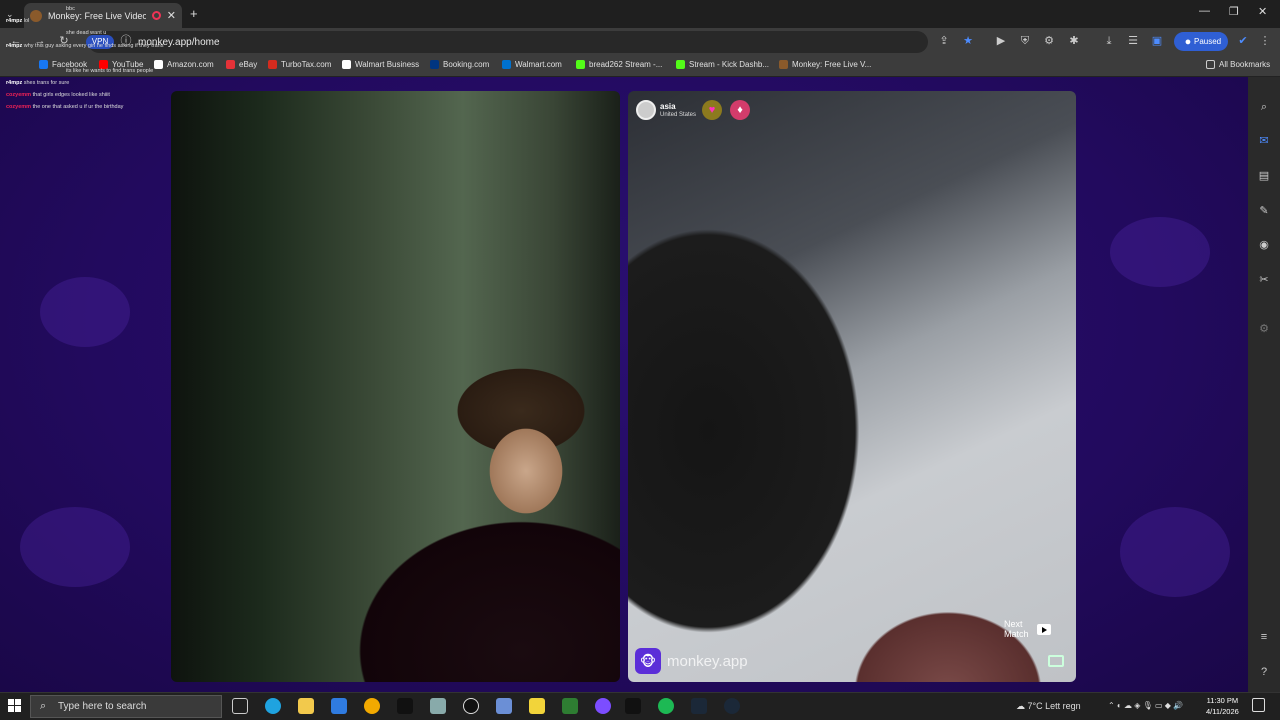 This screenshot has width=1280, height=720. Describe the element at coordinates (1264, 176) in the screenshot. I see `side-wallet-icon: ▤` at that location.